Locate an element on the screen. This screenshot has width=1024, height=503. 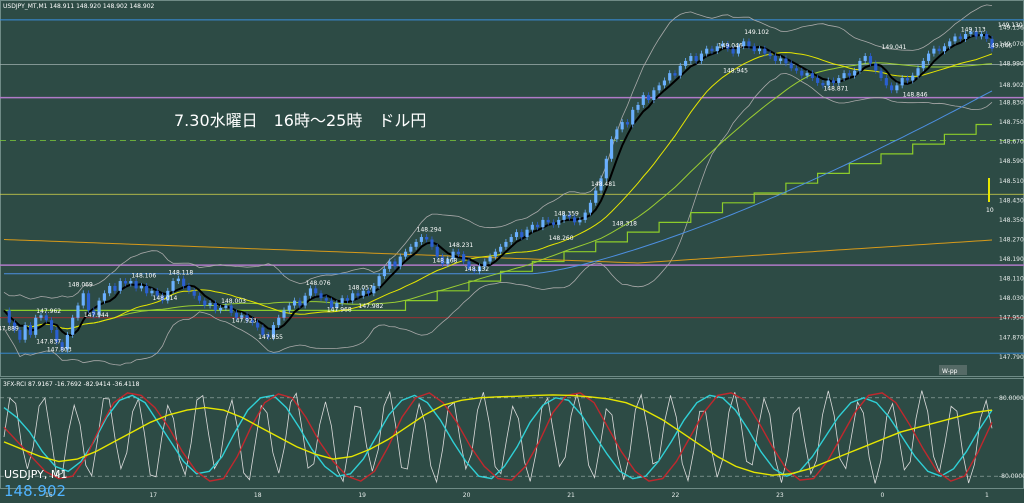
price-label: 149.046 is located at coordinates (730, 46).